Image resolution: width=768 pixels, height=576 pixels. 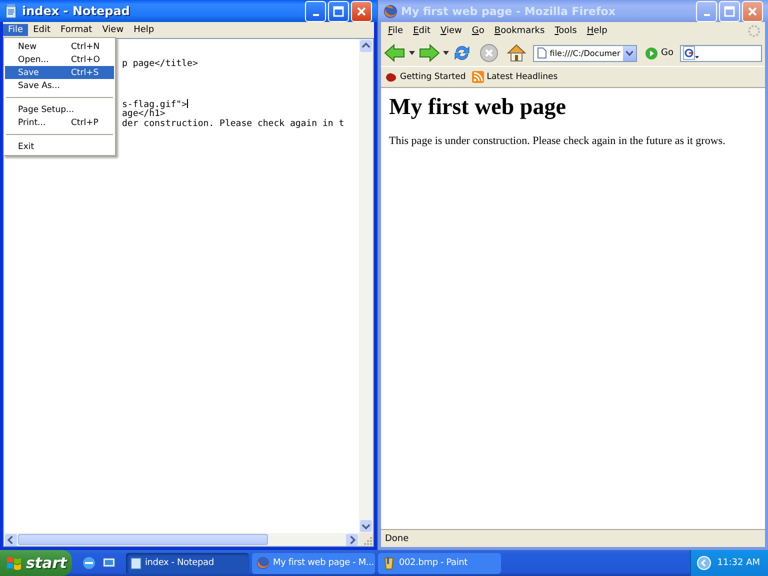 I want to click on code-line: p page</title>, so click(x=160, y=64).